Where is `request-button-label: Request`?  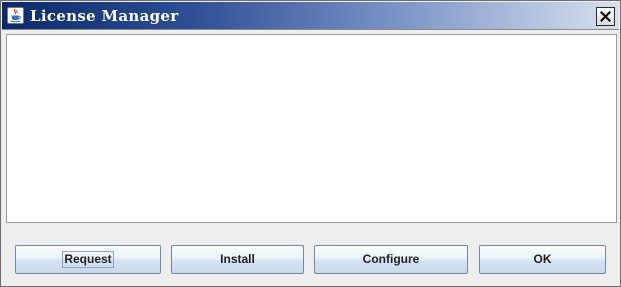
request-button-label: Request is located at coordinates (88, 260).